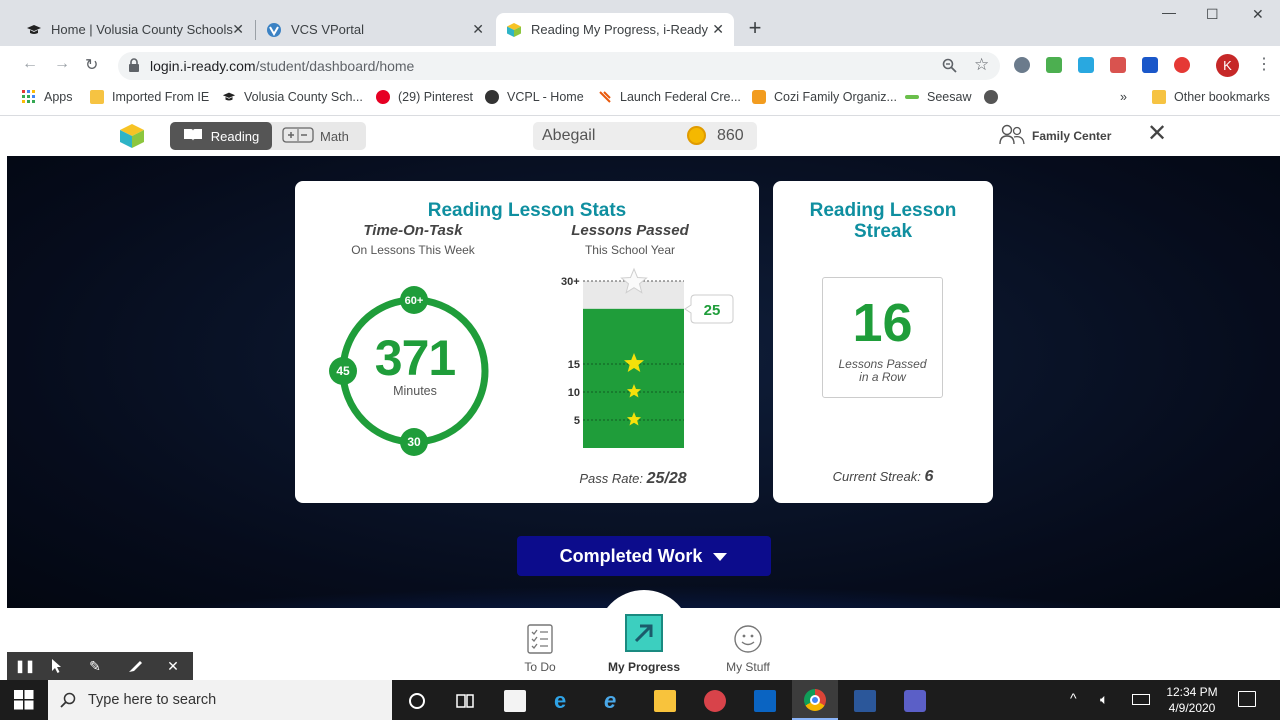 This screenshot has width=1280, height=720. I want to click on bottom-nav: To Do My Progress My Stuff, so click(643, 635).